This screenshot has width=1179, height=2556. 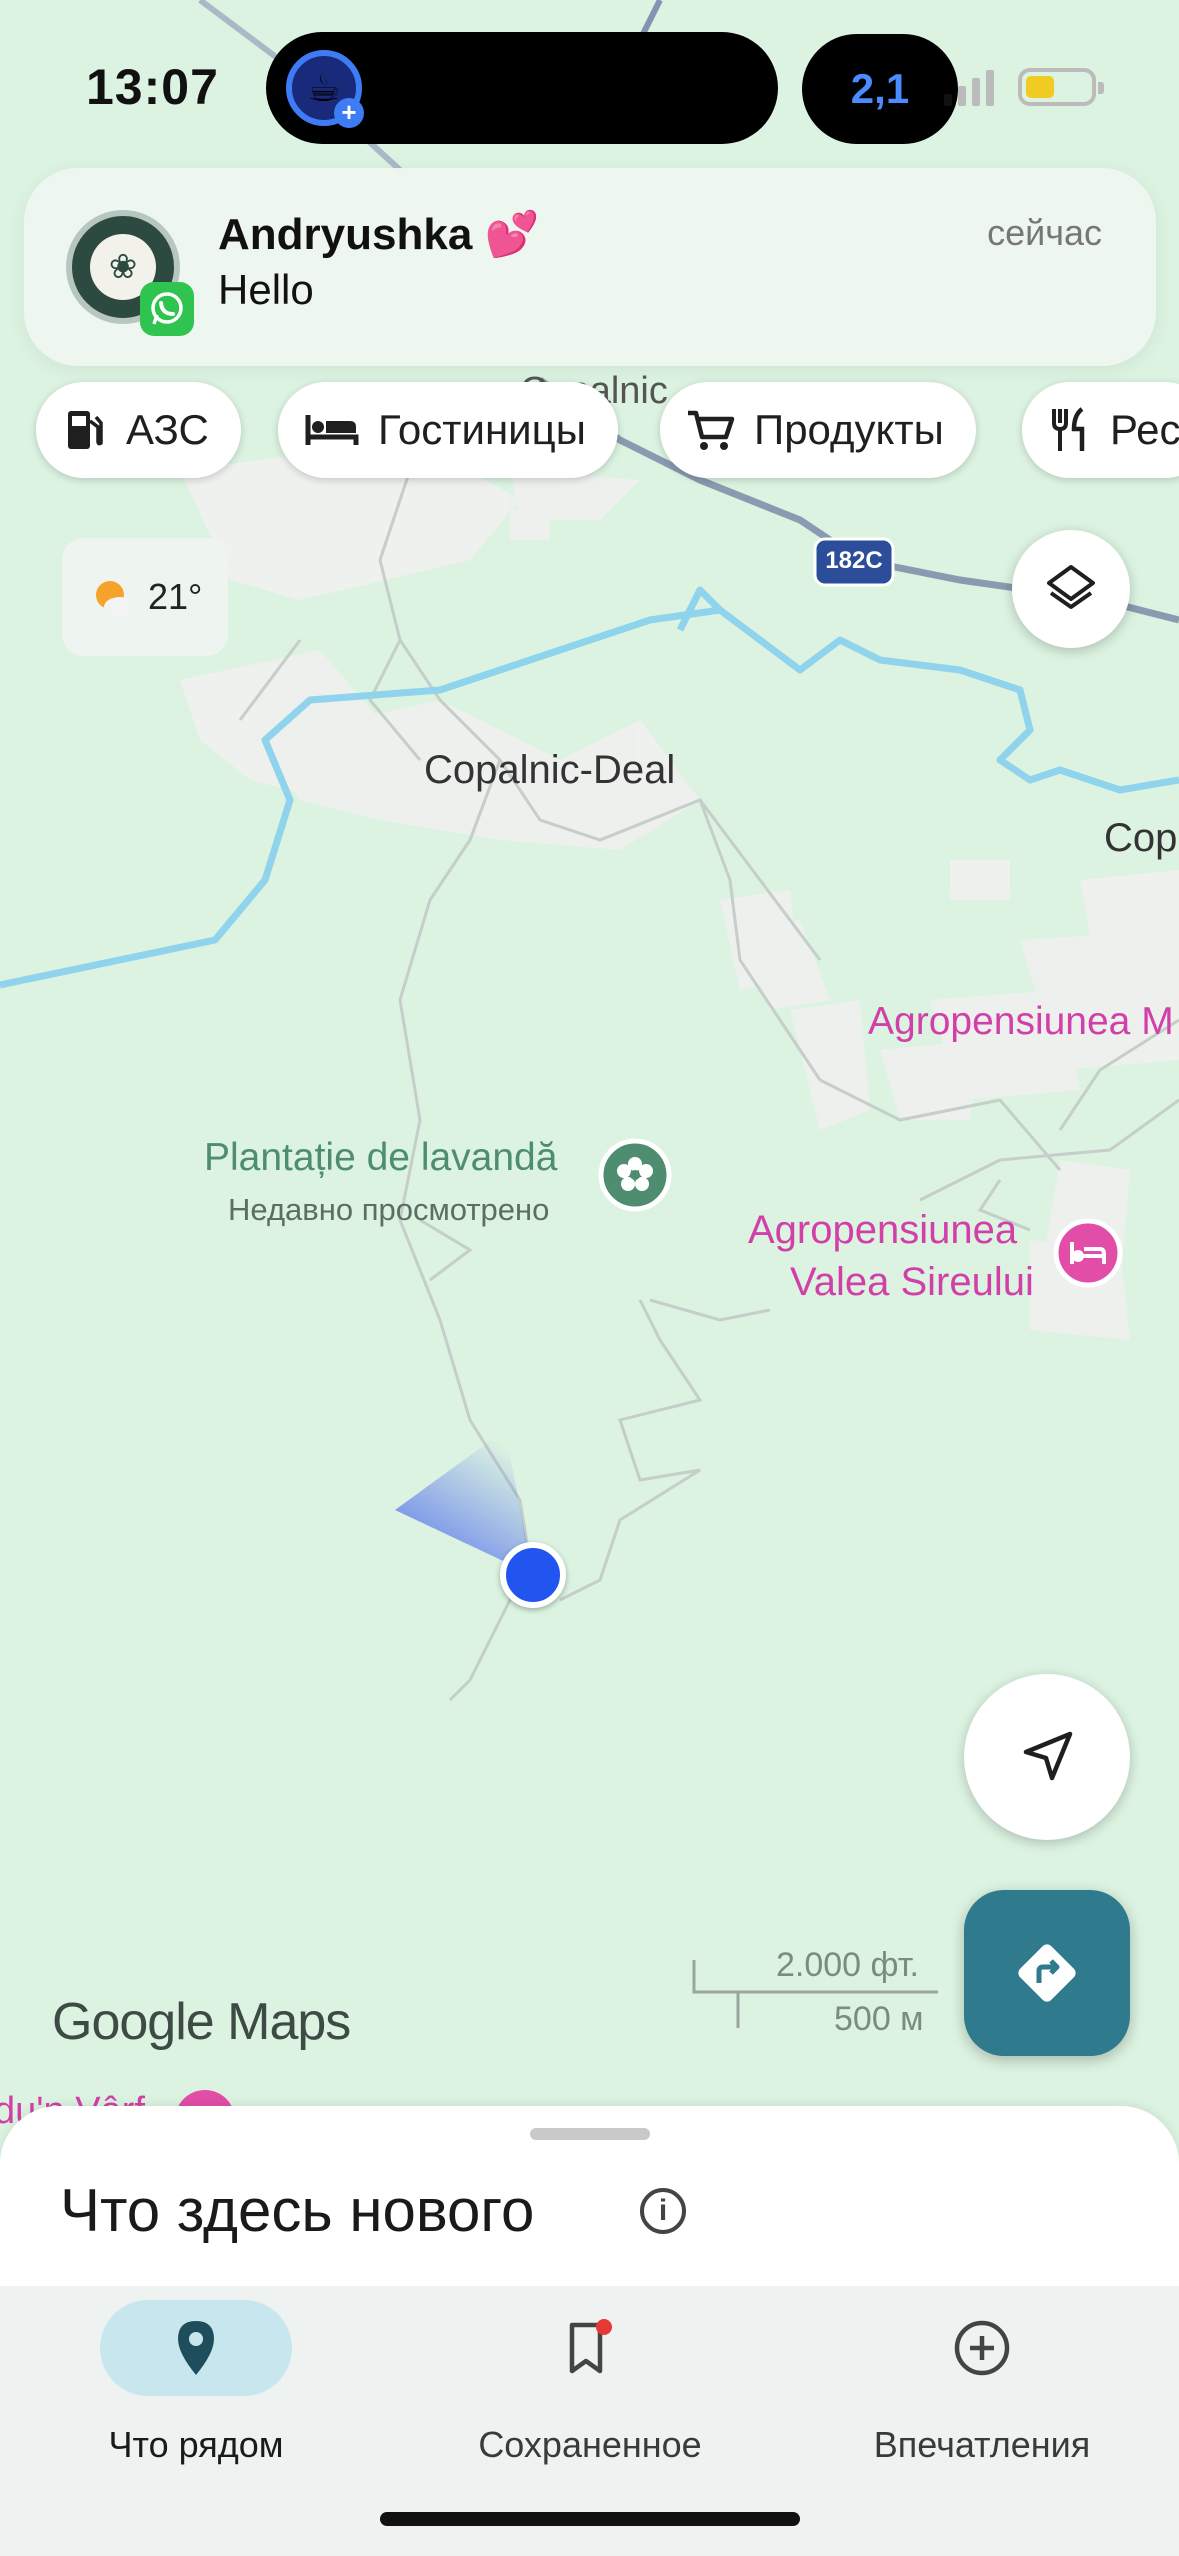 I want to click on navigation-arrow-icon, so click(x=1048, y=1756).